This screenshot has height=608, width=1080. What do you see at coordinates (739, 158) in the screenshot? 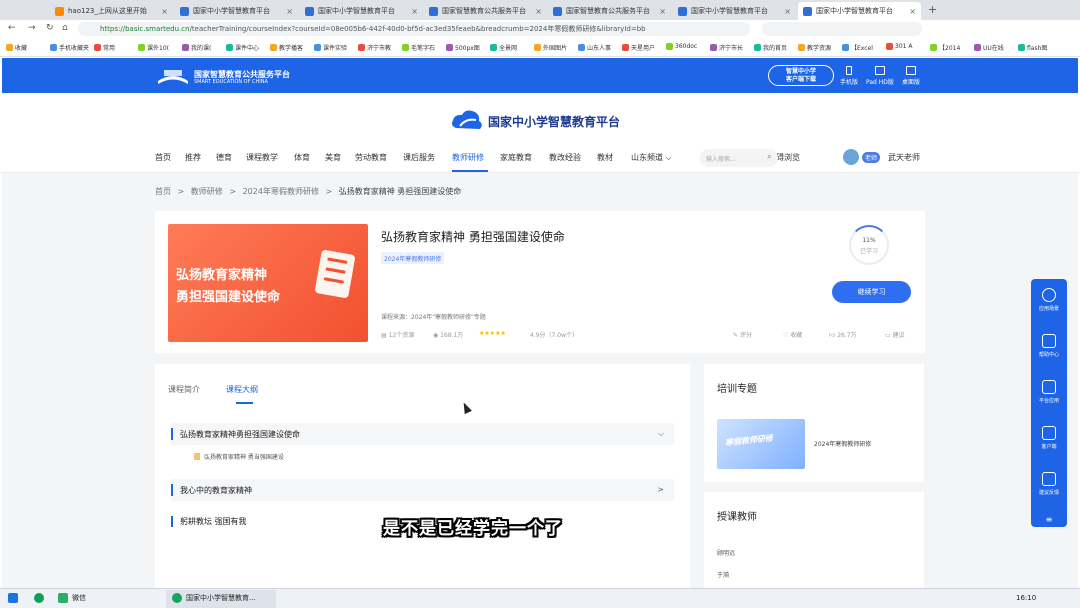
I see `site-search-input: 输入搜索... ⌕` at bounding box center [739, 158].